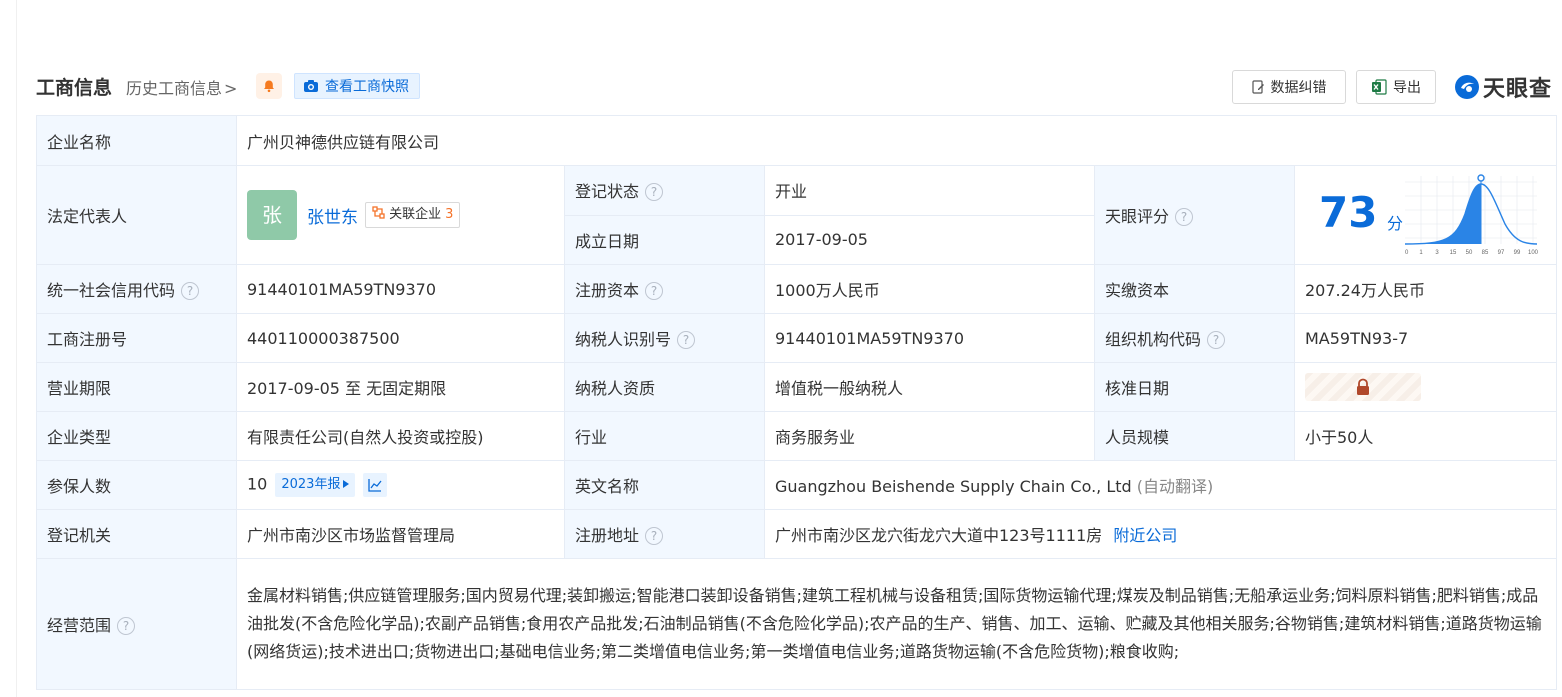  I want to click on annual-report-year-tag: 2023年报, so click(315, 485).